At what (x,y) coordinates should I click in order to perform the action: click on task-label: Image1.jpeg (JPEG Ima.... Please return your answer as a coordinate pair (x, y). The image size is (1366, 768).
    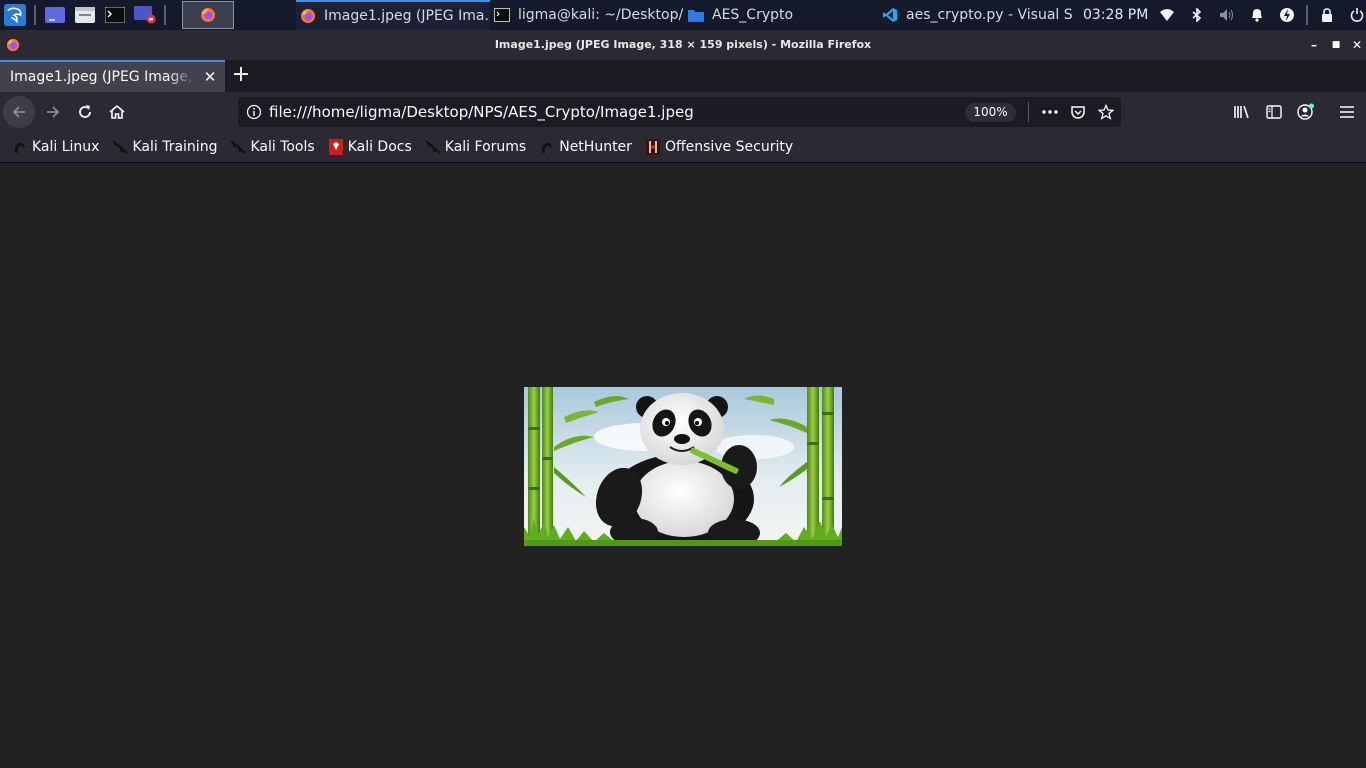
    Looking at the image, I should click on (407, 16).